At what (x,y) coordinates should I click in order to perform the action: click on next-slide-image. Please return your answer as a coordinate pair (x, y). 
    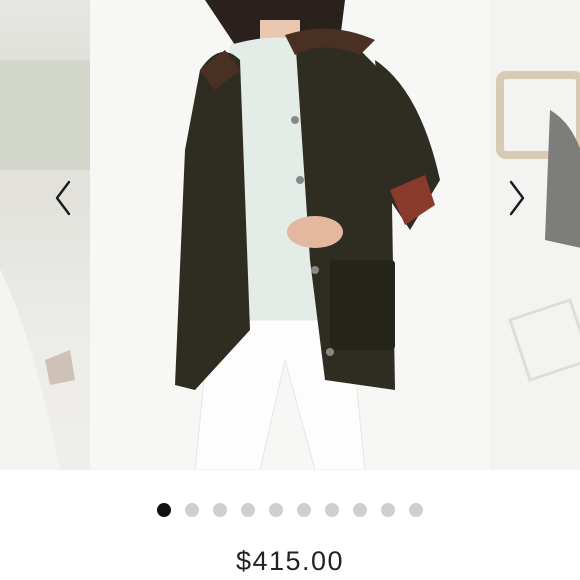
    Looking at the image, I should click on (538, 226).